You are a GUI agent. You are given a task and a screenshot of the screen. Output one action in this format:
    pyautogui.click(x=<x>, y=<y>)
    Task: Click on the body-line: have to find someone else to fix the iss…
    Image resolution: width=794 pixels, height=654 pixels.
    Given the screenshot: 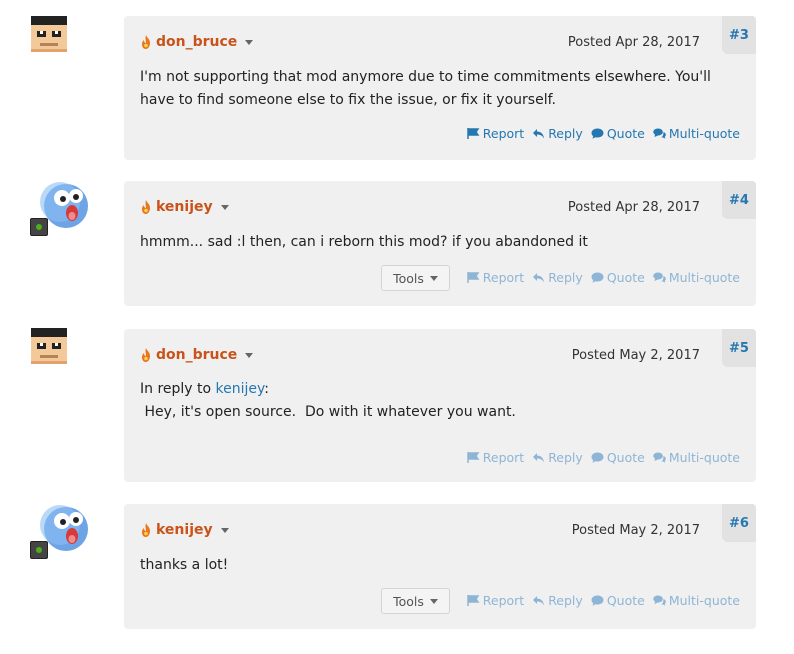 What is the action you would take?
    pyautogui.click(x=348, y=100)
    